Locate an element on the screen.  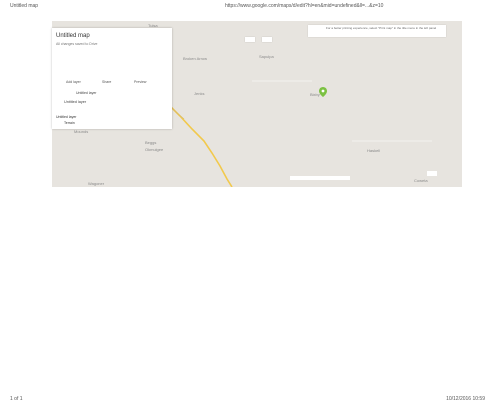
place-label: Haskell is located at coordinates (374, 150).